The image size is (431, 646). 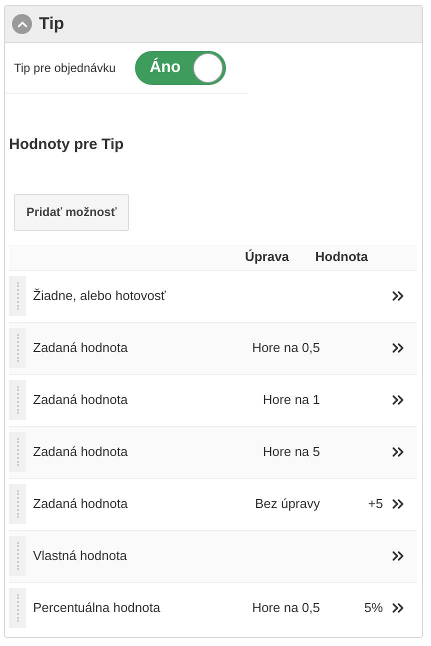 I want to click on panel-header: Tip, so click(x=213, y=24).